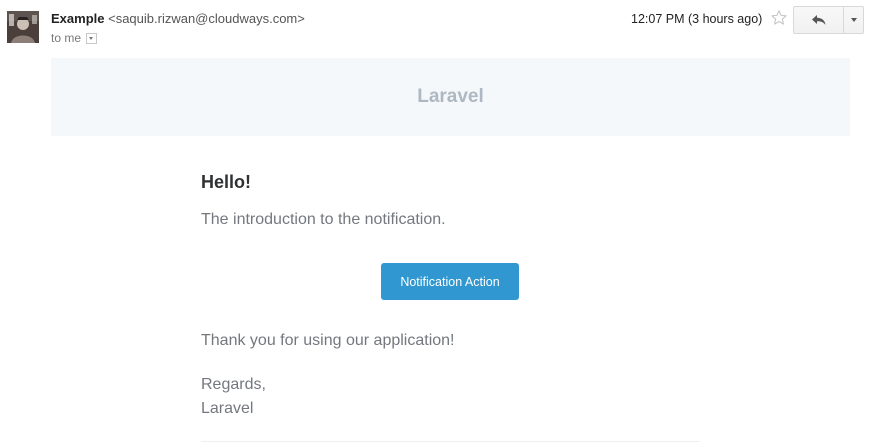  Describe the element at coordinates (233, 397) in the screenshot. I see `sign-off: Regards, Laravel` at that location.